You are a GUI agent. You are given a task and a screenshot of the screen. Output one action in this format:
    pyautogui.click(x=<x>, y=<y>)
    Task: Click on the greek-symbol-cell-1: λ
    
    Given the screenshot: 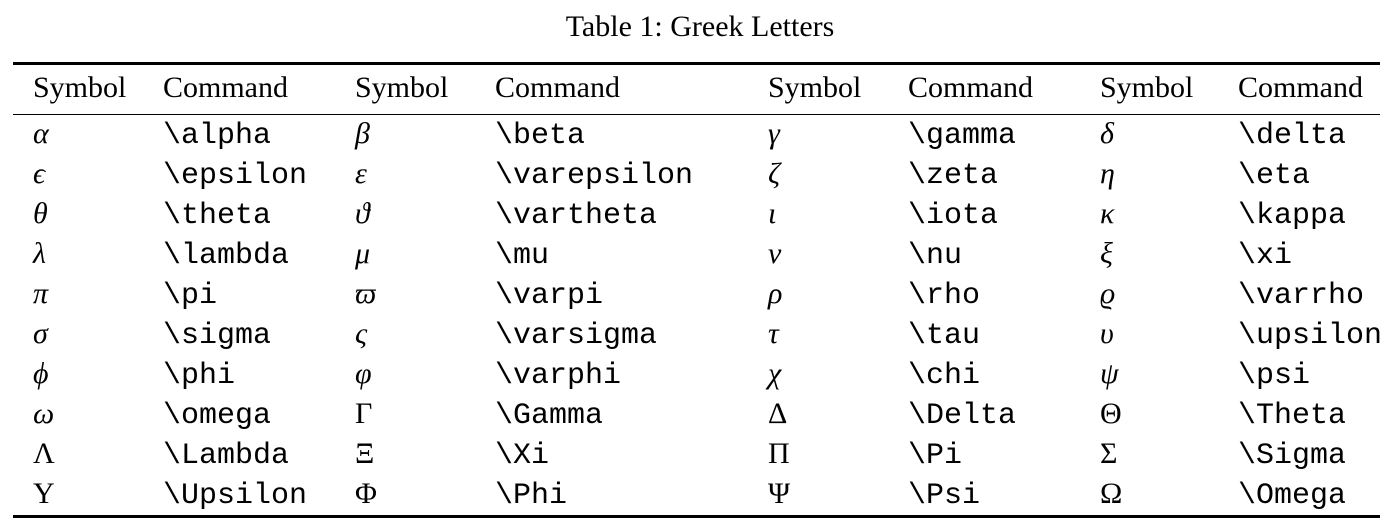 What is the action you would take?
    pyautogui.click(x=39, y=253)
    